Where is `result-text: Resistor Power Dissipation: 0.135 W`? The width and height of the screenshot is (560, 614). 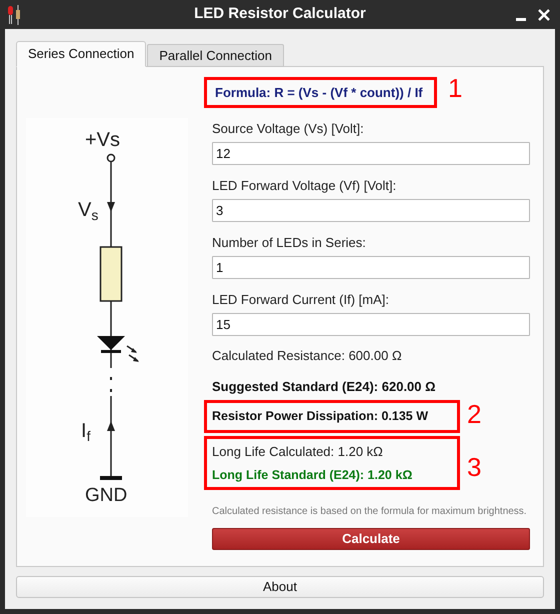 result-text: Resistor Power Dissipation: 0.135 W is located at coordinates (320, 416).